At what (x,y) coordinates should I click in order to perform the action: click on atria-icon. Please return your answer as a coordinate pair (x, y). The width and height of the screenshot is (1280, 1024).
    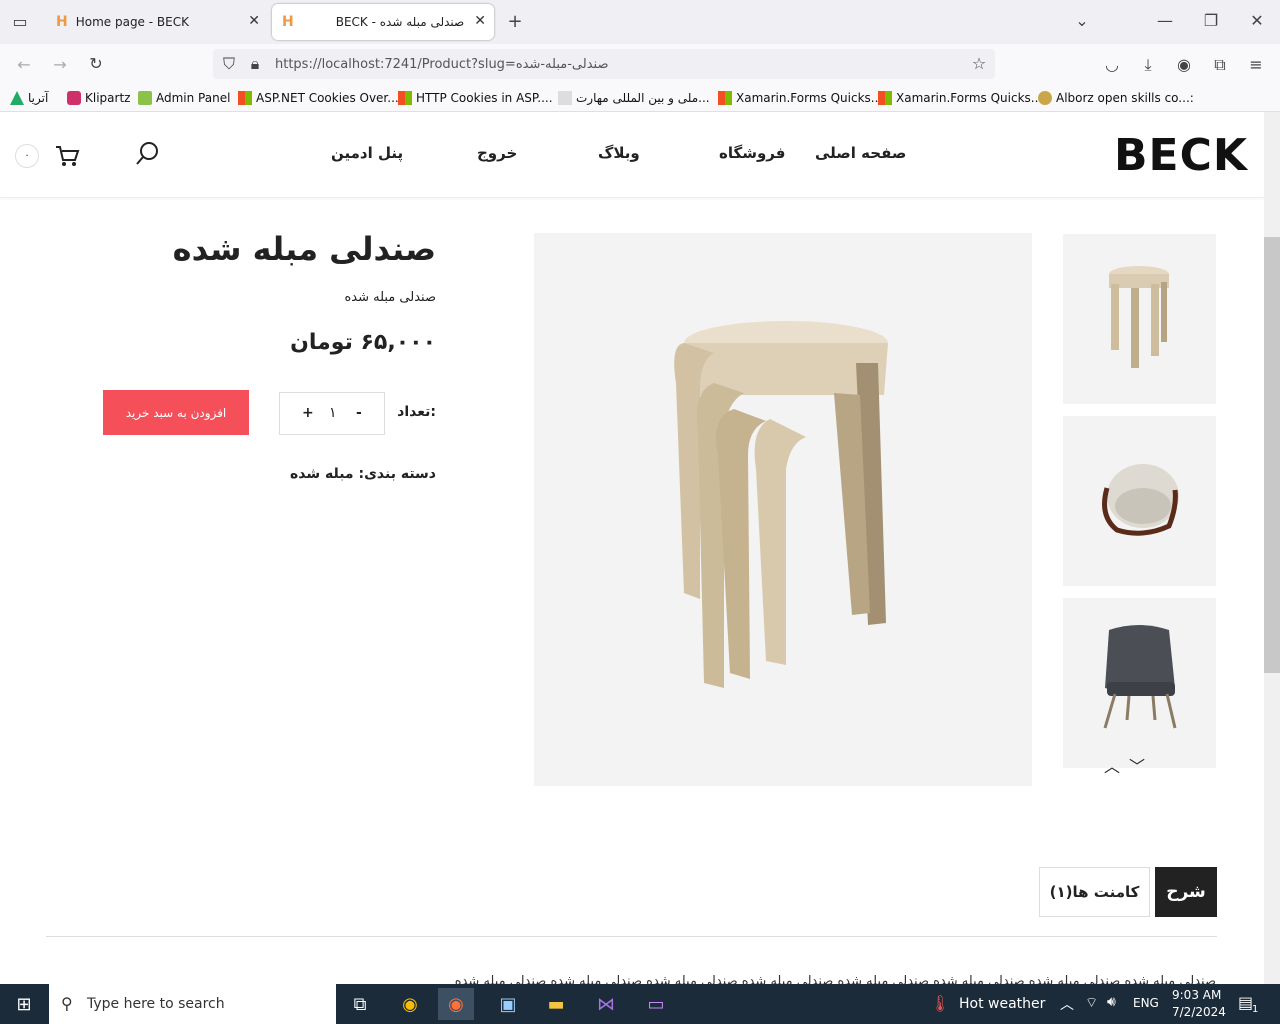
    Looking at the image, I should click on (17, 98).